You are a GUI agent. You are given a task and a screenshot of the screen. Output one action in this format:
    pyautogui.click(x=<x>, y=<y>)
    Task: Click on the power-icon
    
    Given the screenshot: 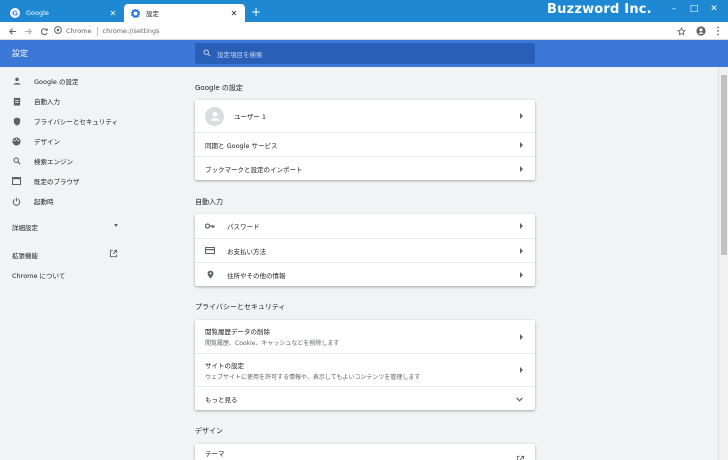 What is the action you would take?
    pyautogui.click(x=16, y=201)
    